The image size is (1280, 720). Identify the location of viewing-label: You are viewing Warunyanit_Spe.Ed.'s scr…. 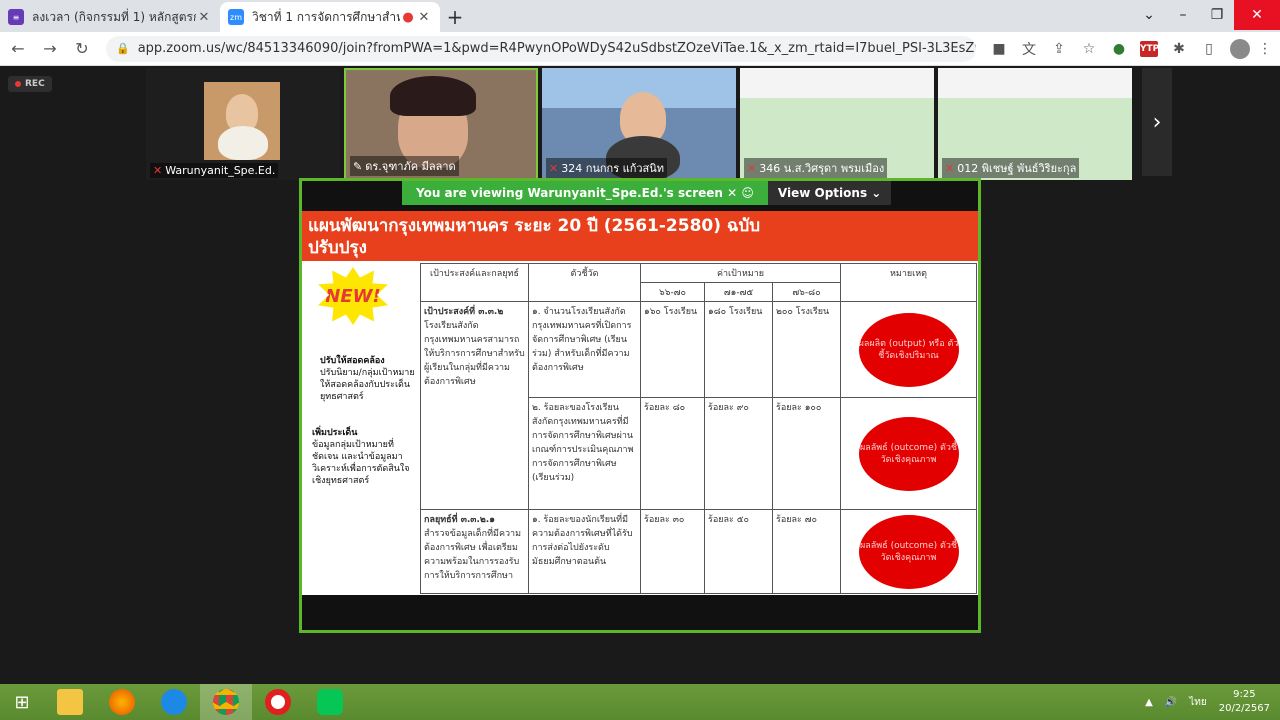
(585, 193).